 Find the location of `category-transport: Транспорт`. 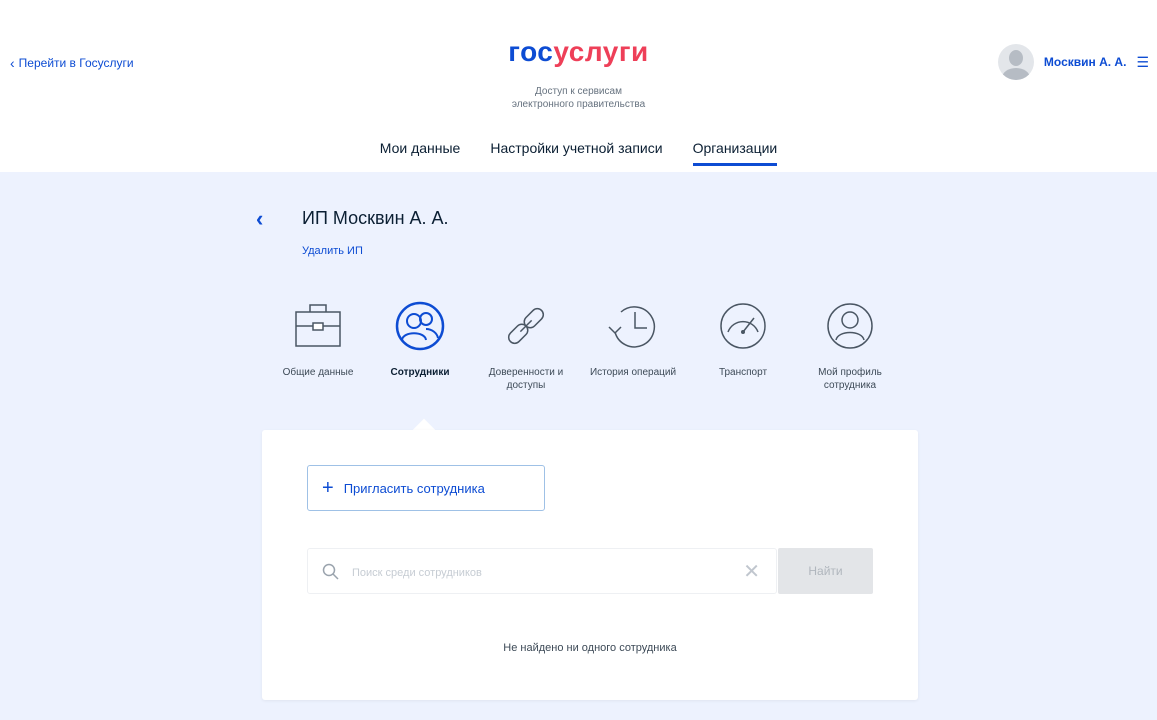

category-transport: Транспорт is located at coordinates (743, 337).